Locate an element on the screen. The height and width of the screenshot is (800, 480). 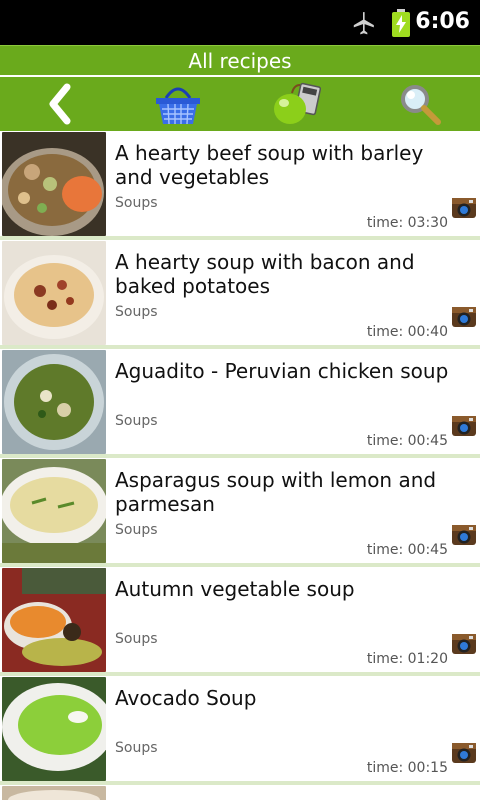
recipe-time: time: 03:30 is located at coordinates (407, 223).